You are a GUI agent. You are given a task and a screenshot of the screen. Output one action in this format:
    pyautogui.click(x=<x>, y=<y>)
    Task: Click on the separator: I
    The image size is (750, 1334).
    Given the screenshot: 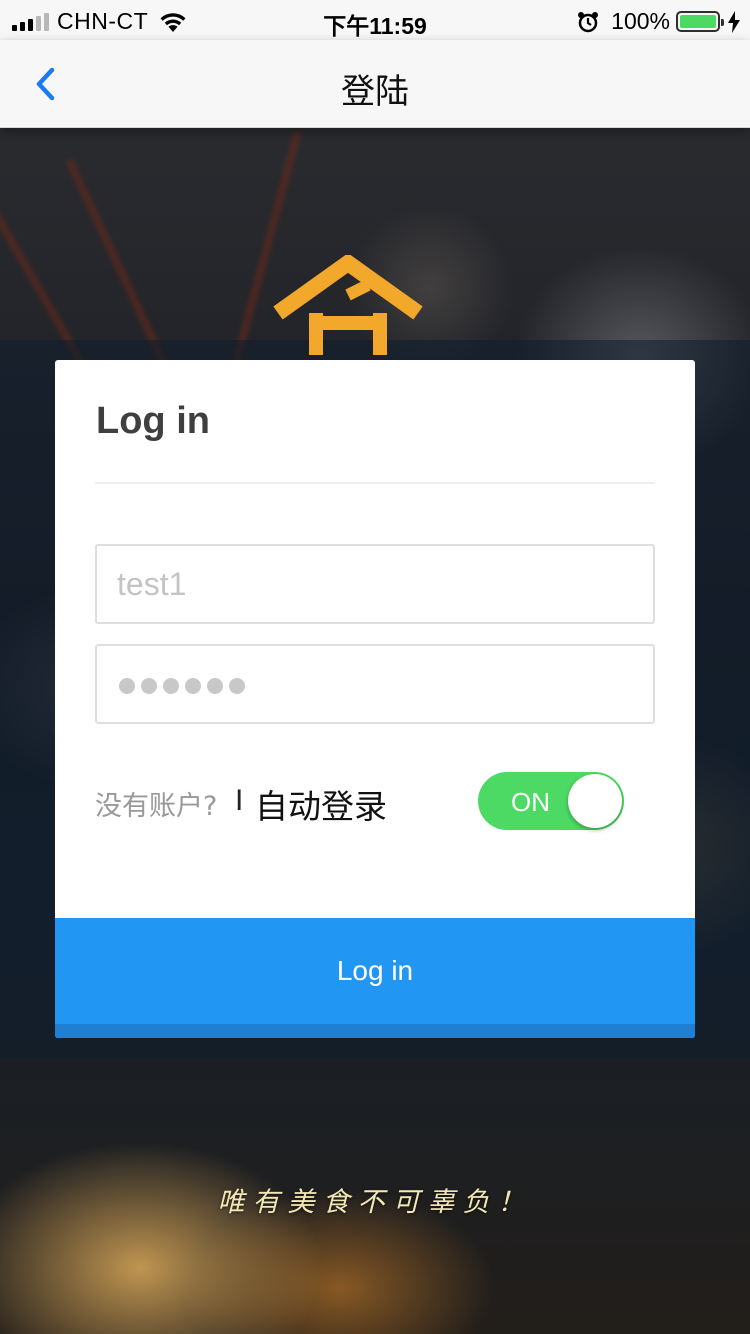 What is the action you would take?
    pyautogui.click(x=239, y=800)
    